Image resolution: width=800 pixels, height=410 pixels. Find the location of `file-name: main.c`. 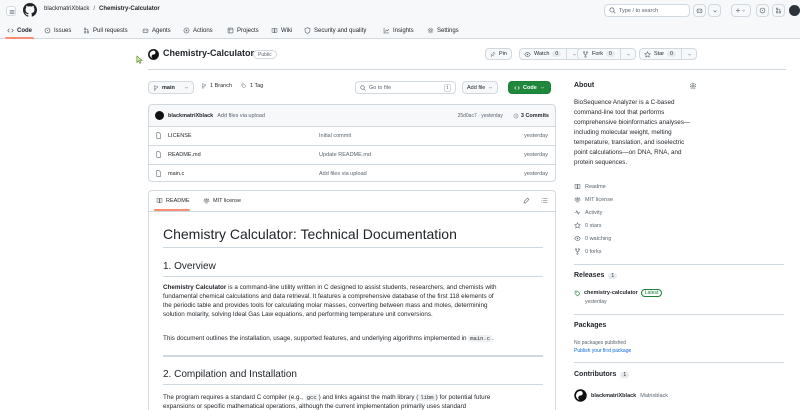

file-name: main.c is located at coordinates (176, 174).